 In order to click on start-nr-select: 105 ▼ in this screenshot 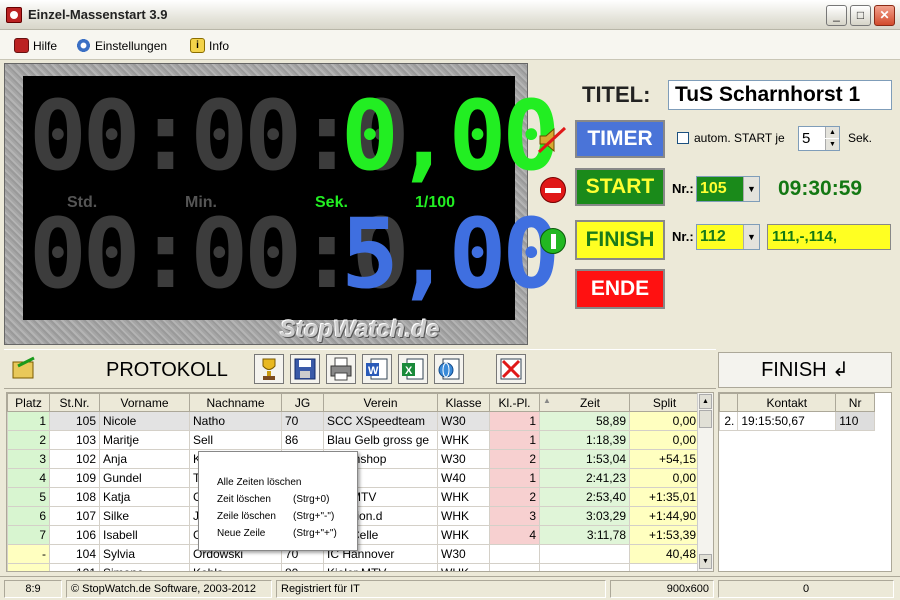, I will do `click(728, 189)`.